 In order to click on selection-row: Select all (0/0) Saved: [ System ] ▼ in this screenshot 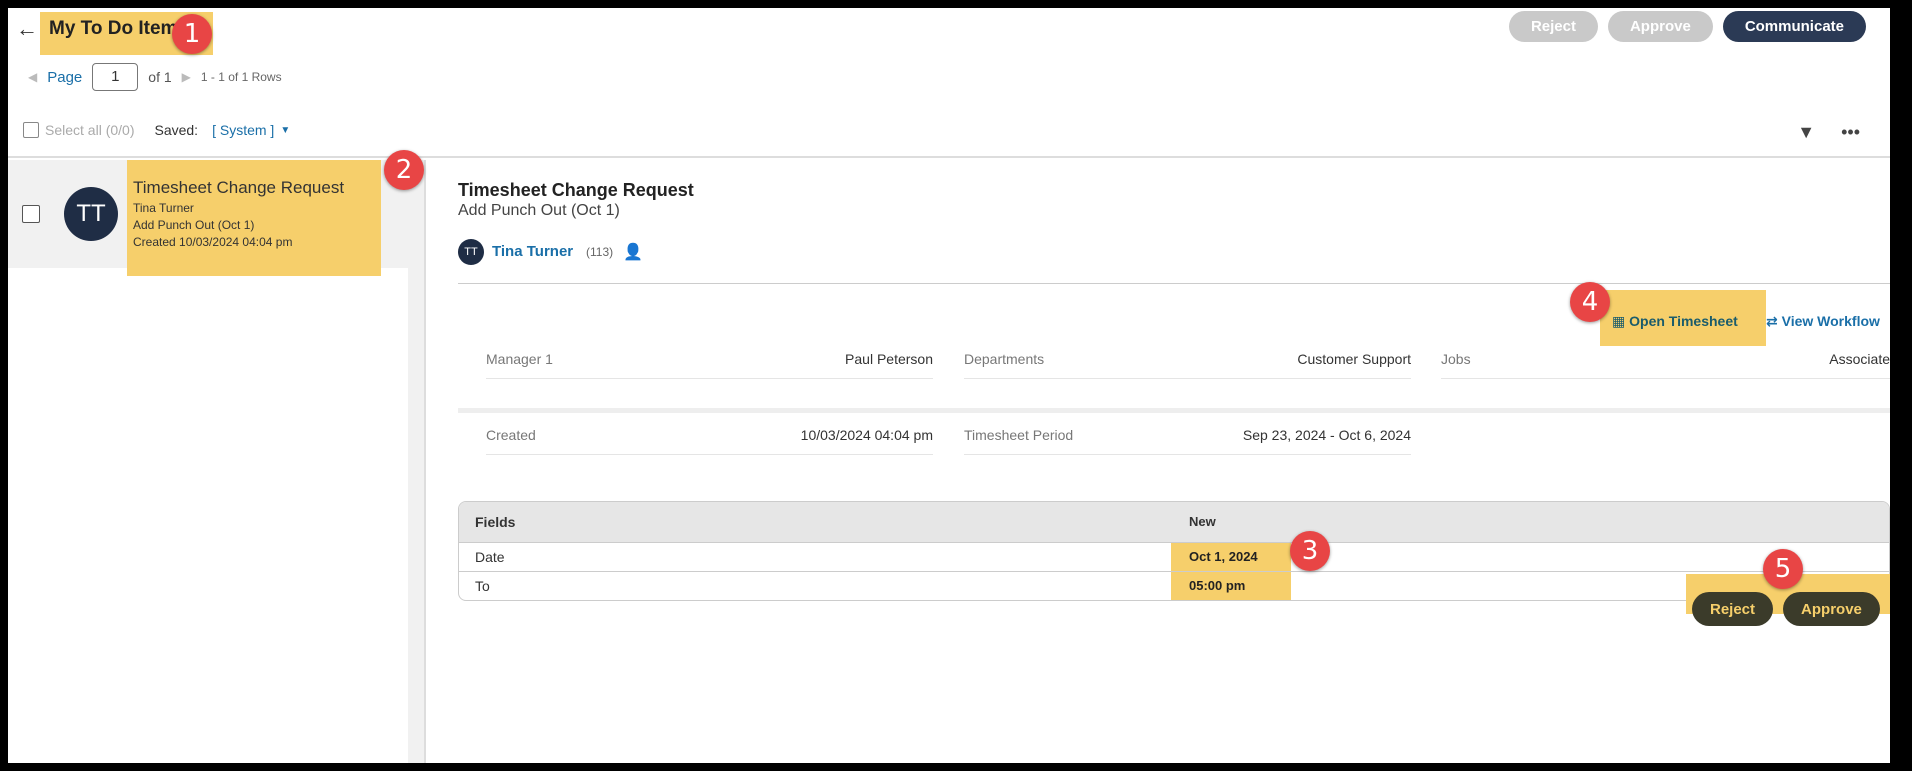, I will do `click(156, 130)`.